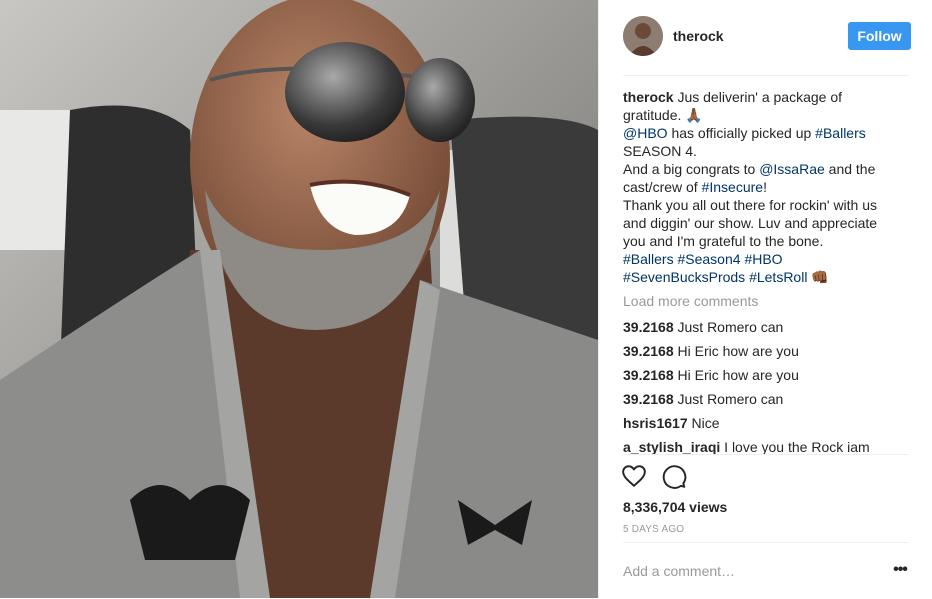 This screenshot has width=932, height=599. Describe the element at coordinates (763, 259) in the screenshot. I see `hashtag-link: #HBO` at that location.